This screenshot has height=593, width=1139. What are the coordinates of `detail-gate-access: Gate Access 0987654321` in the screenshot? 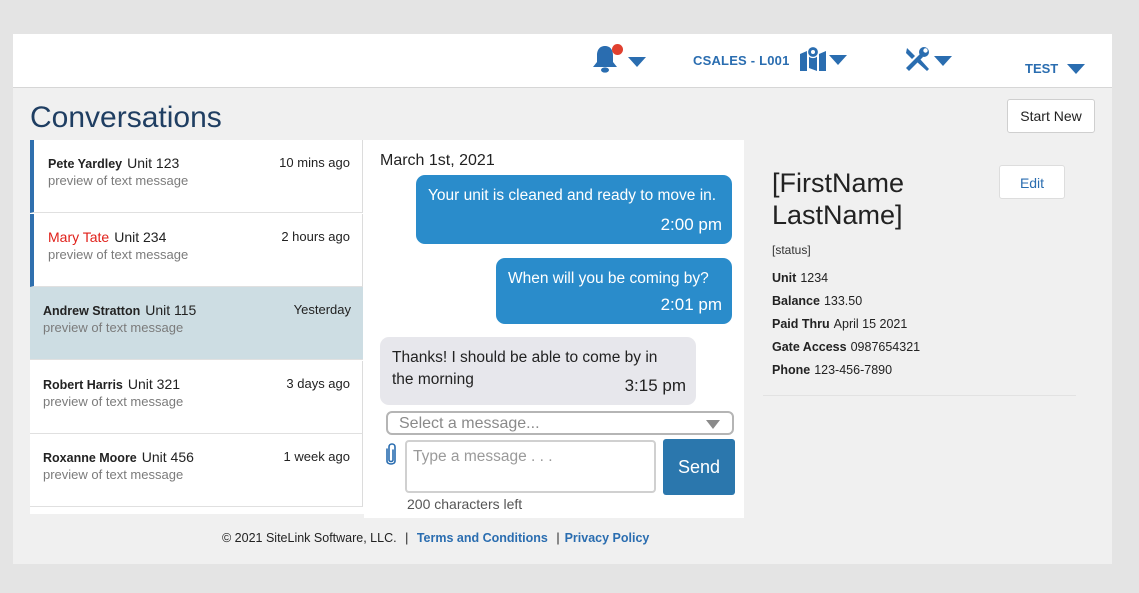 It's located at (846, 347).